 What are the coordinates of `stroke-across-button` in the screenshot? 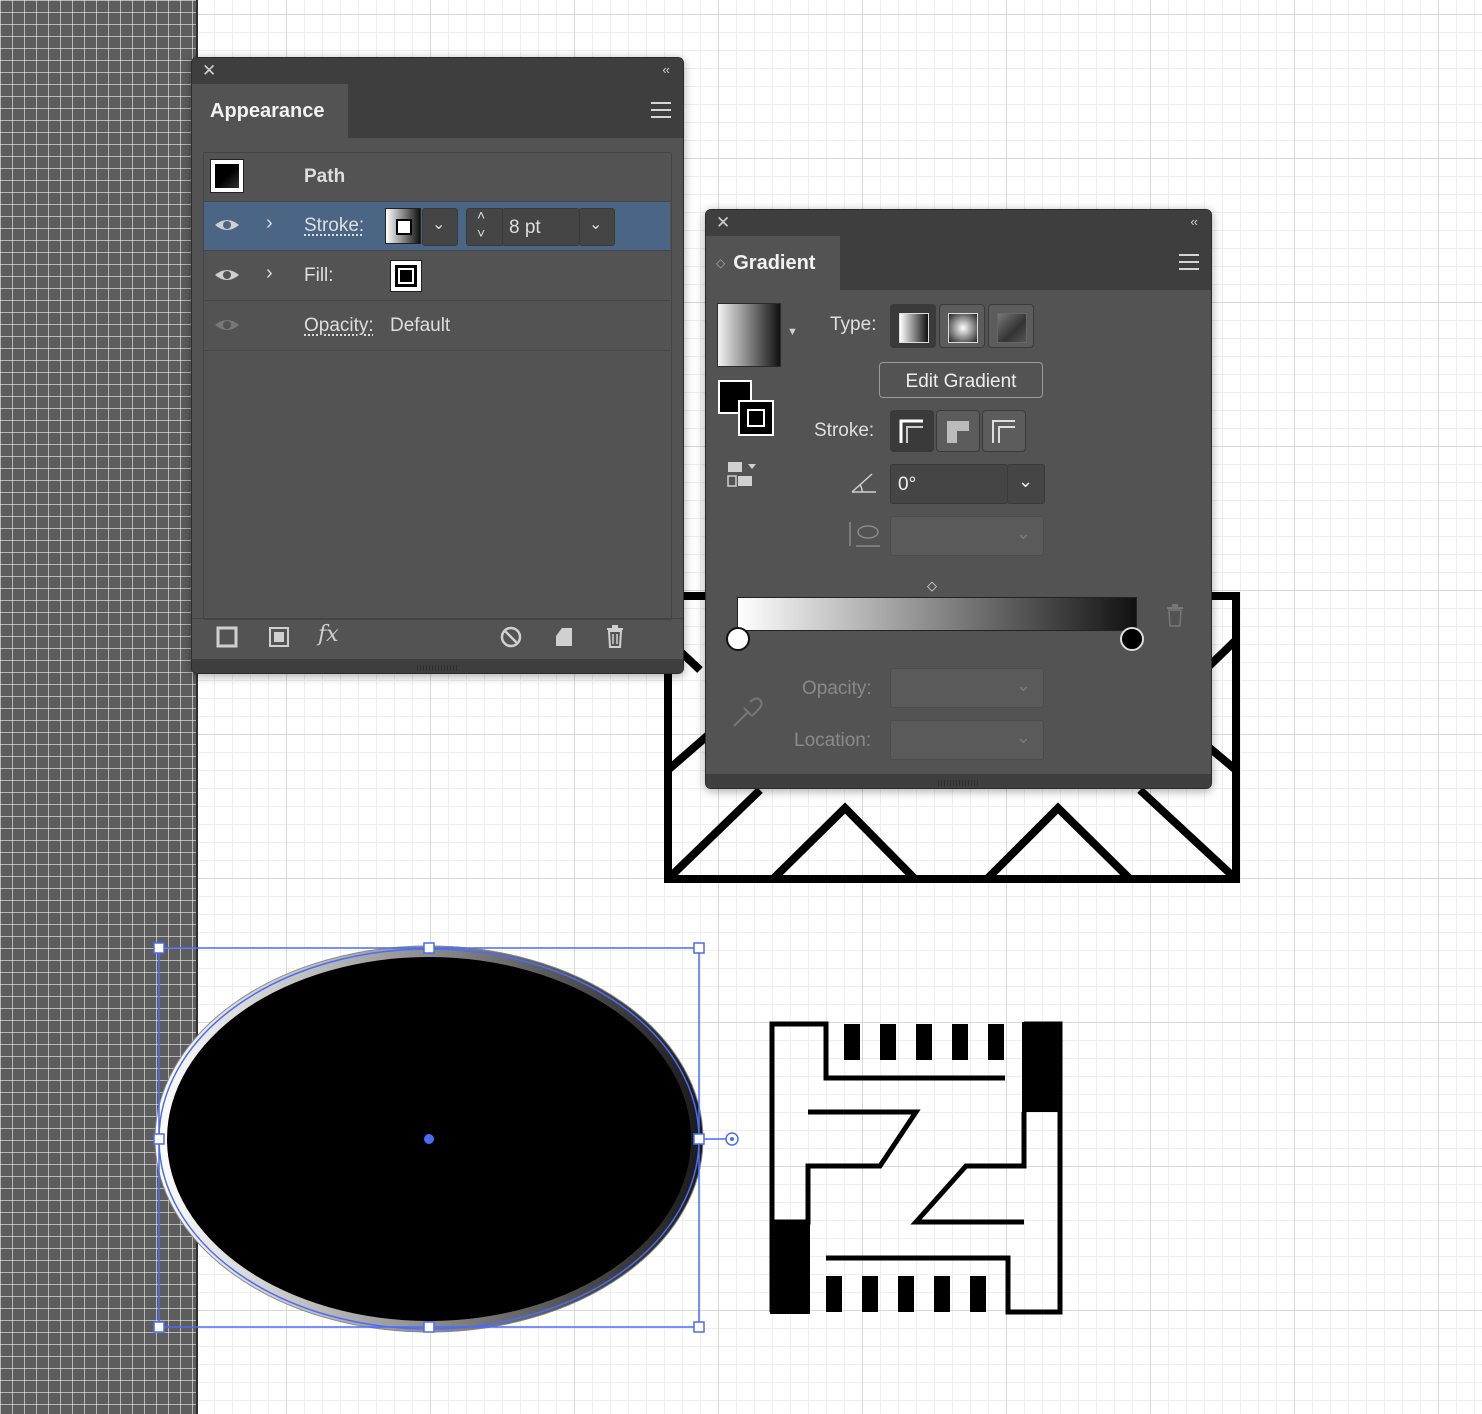 It's located at (1004, 431).